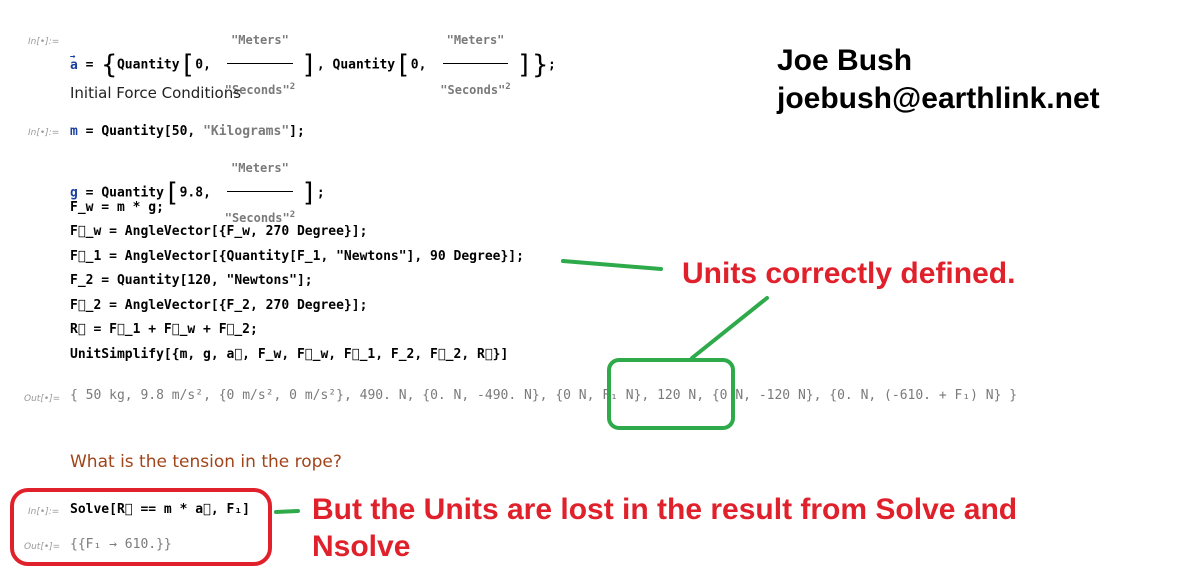 This screenshot has width=1184, height=569. Describe the element at coordinates (287, 511) in the screenshot. I see `pointer-line-to-solve` at that location.